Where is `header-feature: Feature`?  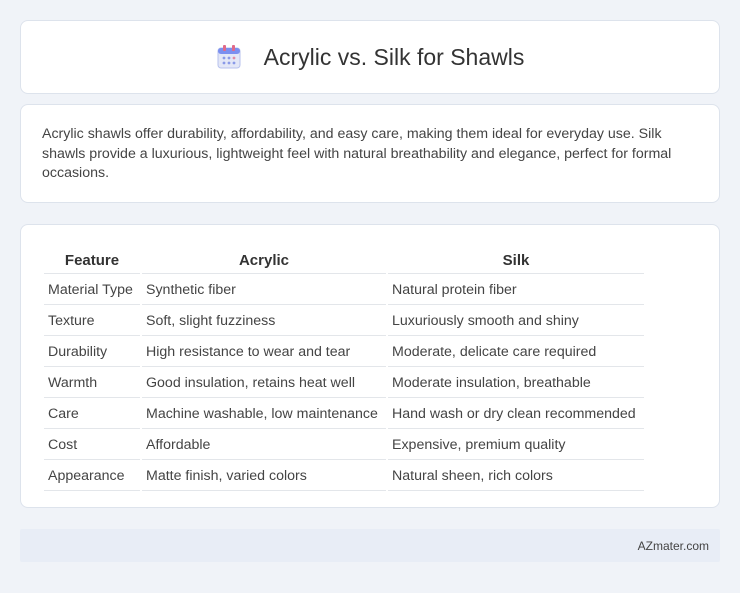
header-feature: Feature is located at coordinates (92, 260).